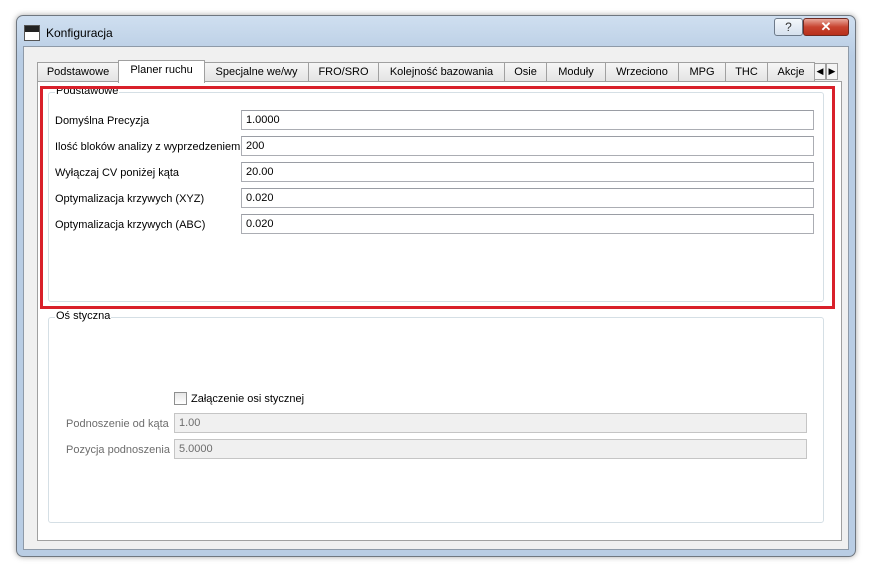 The height and width of the screenshot is (577, 877). Describe the element at coordinates (117, 173) in the screenshot. I see `label-wylaczaj-cv: Wyłączaj CV poniżej kąta` at that location.